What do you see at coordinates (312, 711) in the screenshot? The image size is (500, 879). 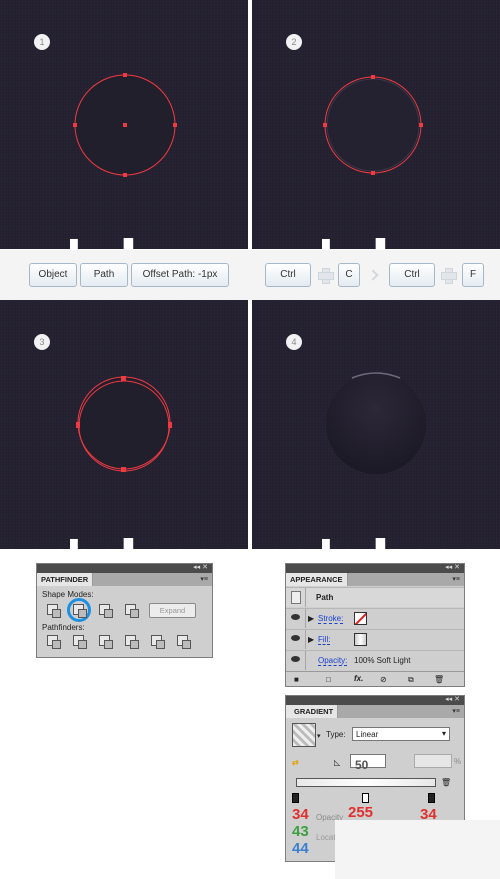 I see `tab-gradient: GRADIENT` at bounding box center [312, 711].